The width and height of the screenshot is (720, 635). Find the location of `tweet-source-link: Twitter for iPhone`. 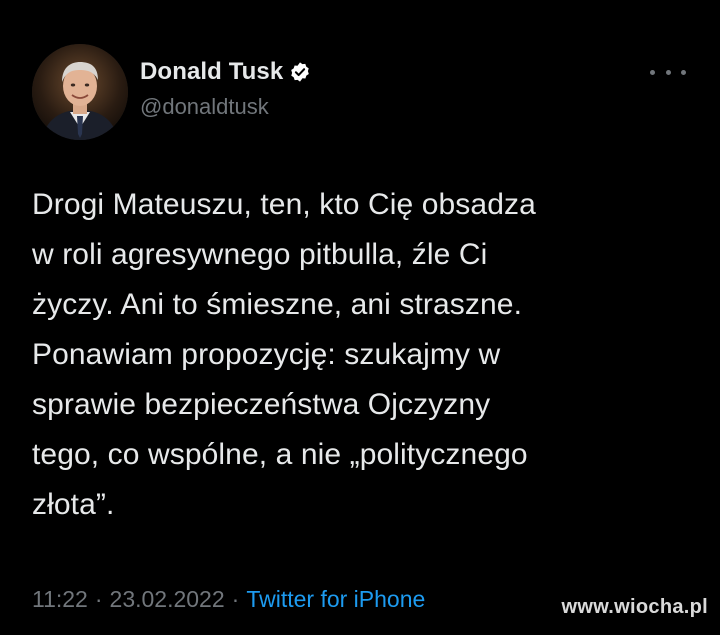

tweet-source-link: Twitter for iPhone is located at coordinates (335, 599).